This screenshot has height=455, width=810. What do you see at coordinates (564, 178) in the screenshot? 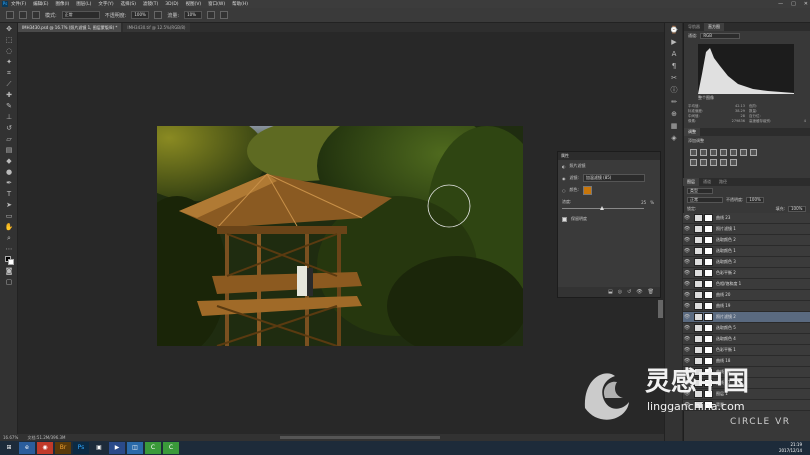
I see `filter-radio-icon: ◉` at bounding box center [564, 178].